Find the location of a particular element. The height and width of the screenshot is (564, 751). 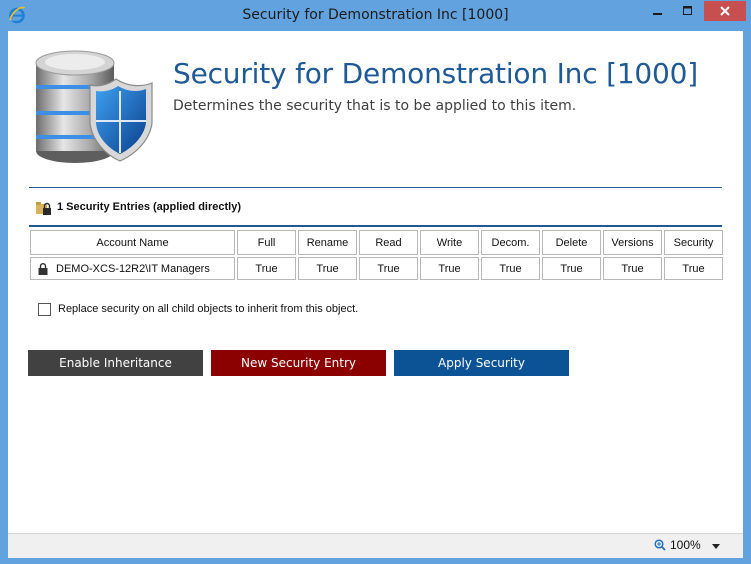

cell-read: True is located at coordinates (388, 268).